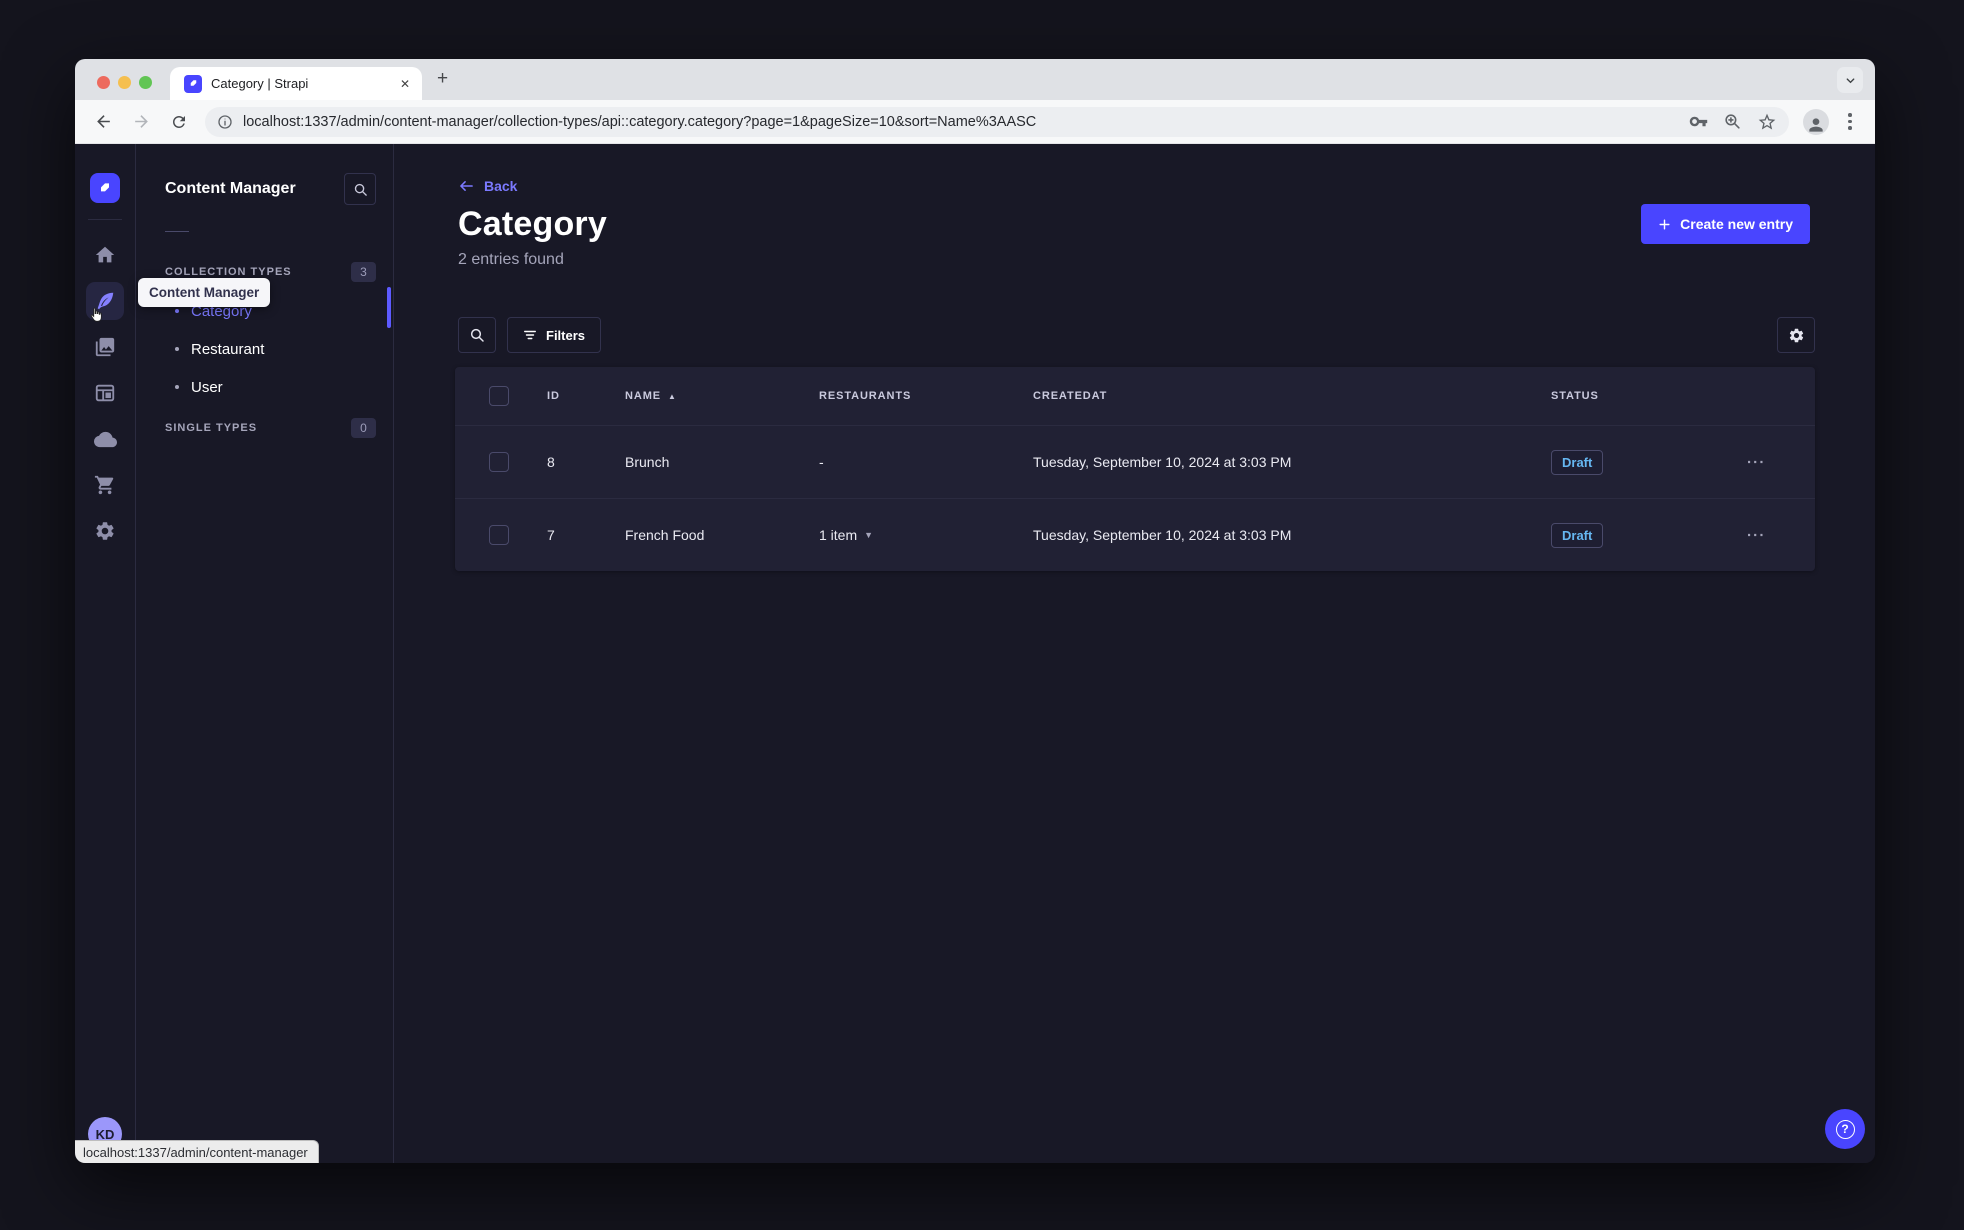 The width and height of the screenshot is (1964, 1230). Describe the element at coordinates (197, 1151) in the screenshot. I see `link-target-status-bubble: localhost:1337/admin/content-manager` at that location.